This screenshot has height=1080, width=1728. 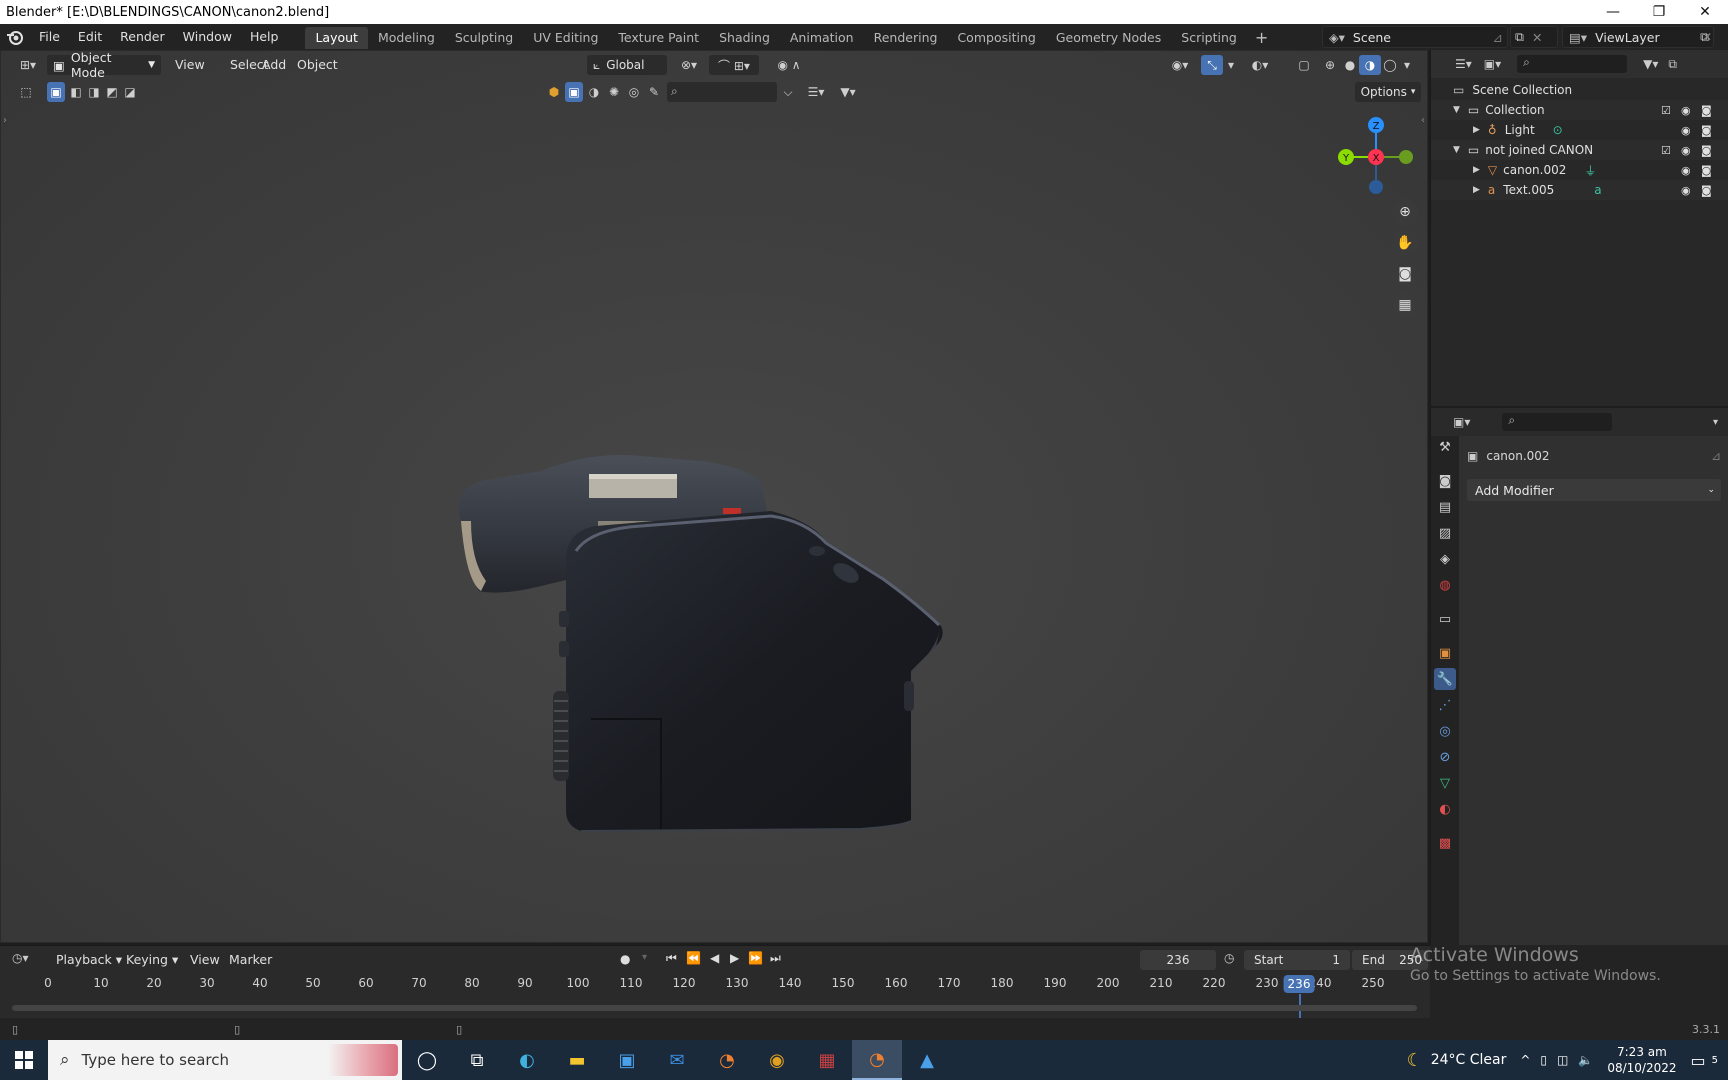 I want to click on prev-keyframe-icon: ⏪, so click(x=693, y=958).